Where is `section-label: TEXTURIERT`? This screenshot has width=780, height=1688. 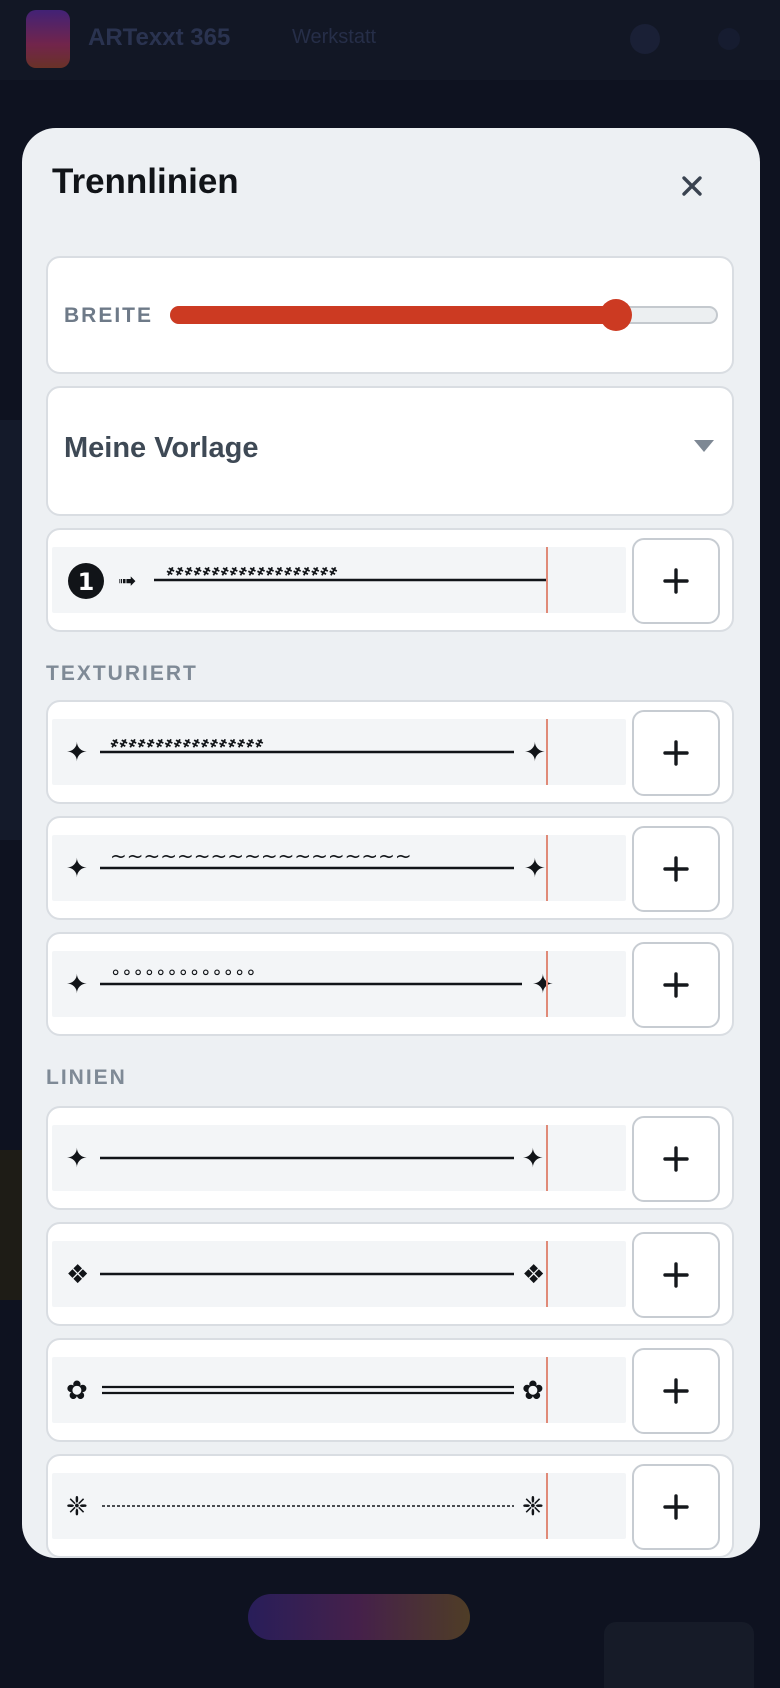 section-label: TEXTURIERT is located at coordinates (122, 673).